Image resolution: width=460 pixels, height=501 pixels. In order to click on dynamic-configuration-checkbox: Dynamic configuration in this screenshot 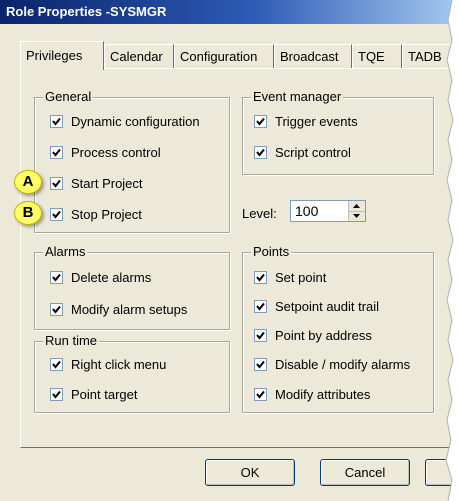, I will do `click(125, 121)`.